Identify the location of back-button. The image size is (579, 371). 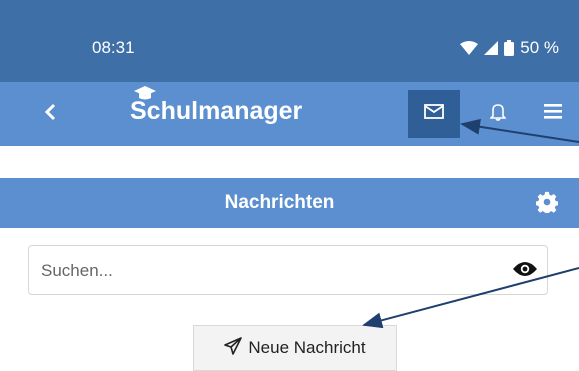
(50, 114).